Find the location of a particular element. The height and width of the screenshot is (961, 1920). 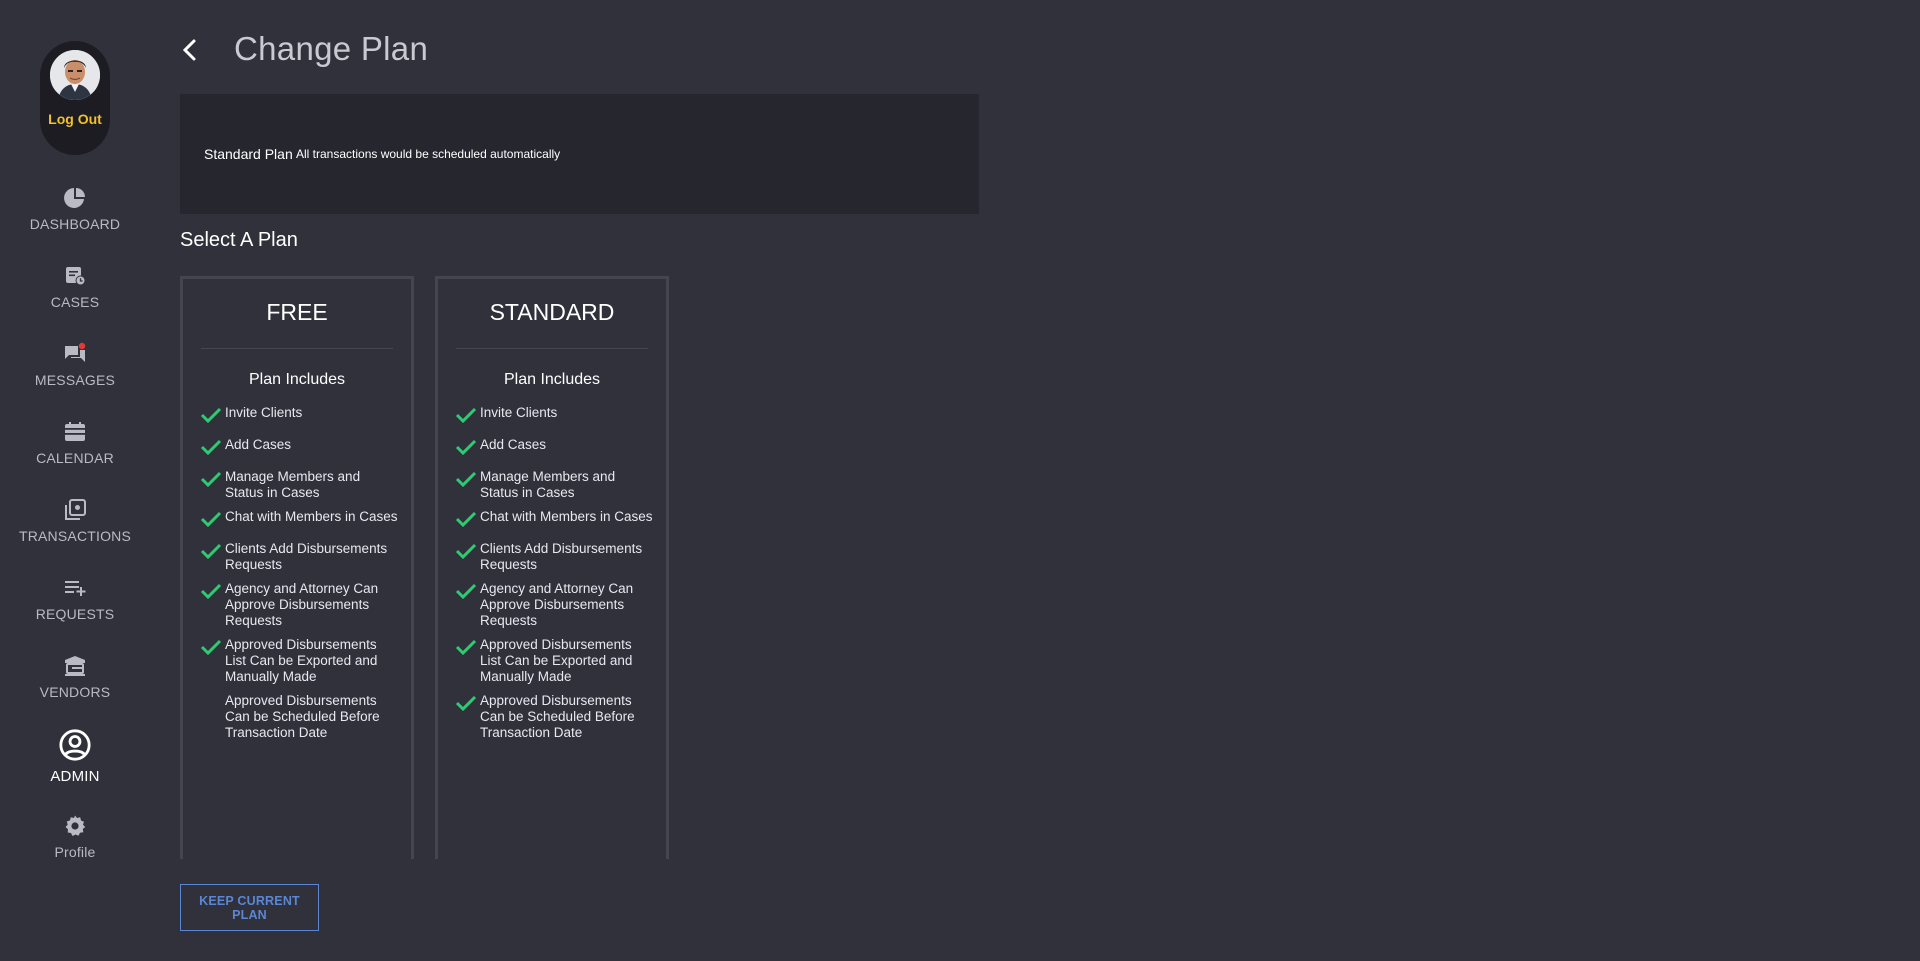

sidebar-item-label: REQUESTS is located at coordinates (75, 614).